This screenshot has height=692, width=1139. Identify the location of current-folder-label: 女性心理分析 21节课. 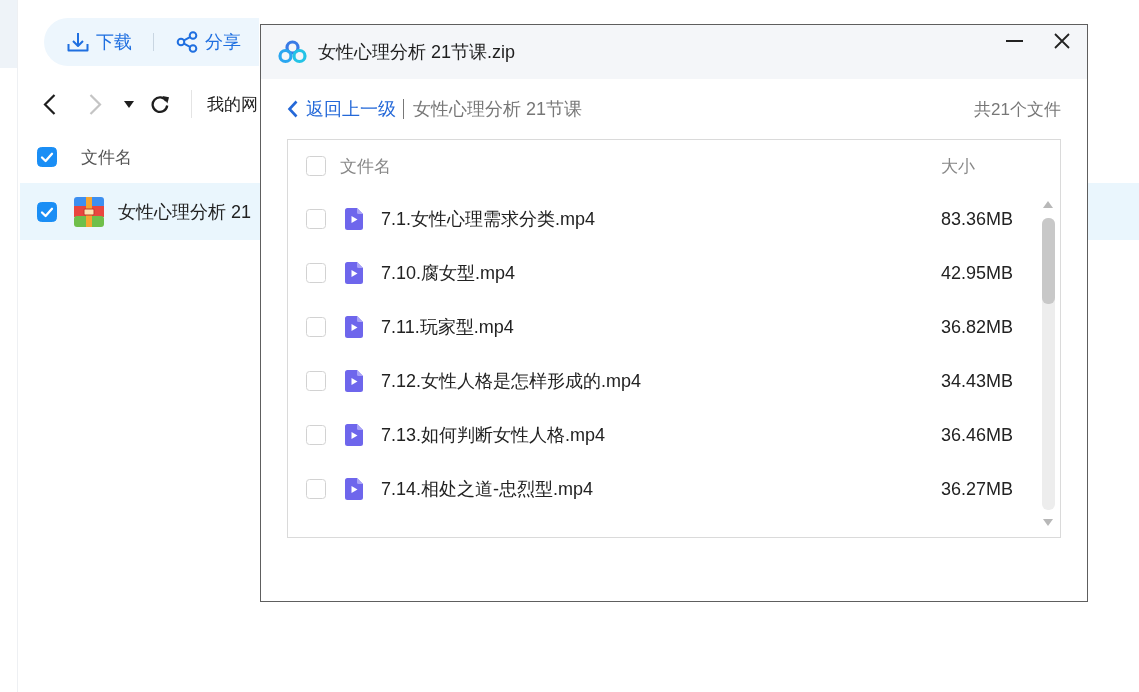
(498, 109).